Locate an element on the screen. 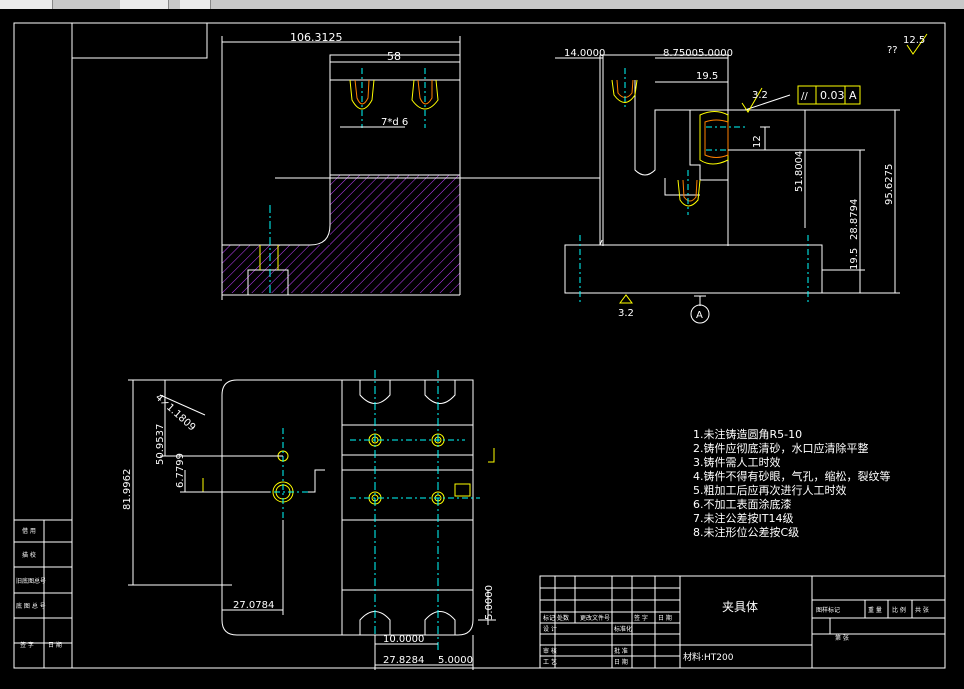  note-item: 8.未注形位公差按C级 is located at coordinates (746, 532).